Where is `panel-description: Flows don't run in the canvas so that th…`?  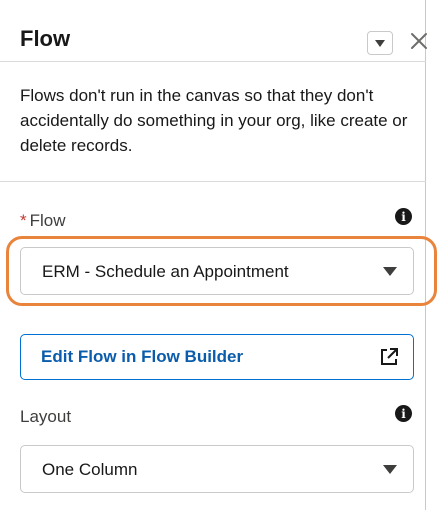 panel-description: Flows don't run in the canvas so that th… is located at coordinates (214, 120).